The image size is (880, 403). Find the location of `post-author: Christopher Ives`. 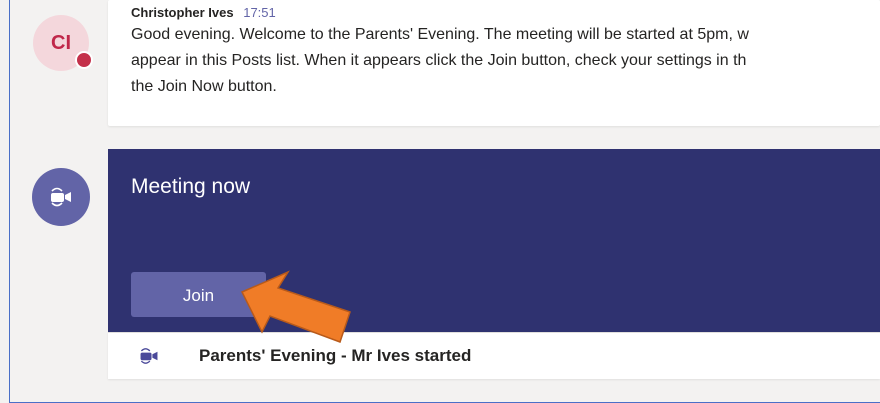

post-author: Christopher Ives is located at coordinates (182, 12).